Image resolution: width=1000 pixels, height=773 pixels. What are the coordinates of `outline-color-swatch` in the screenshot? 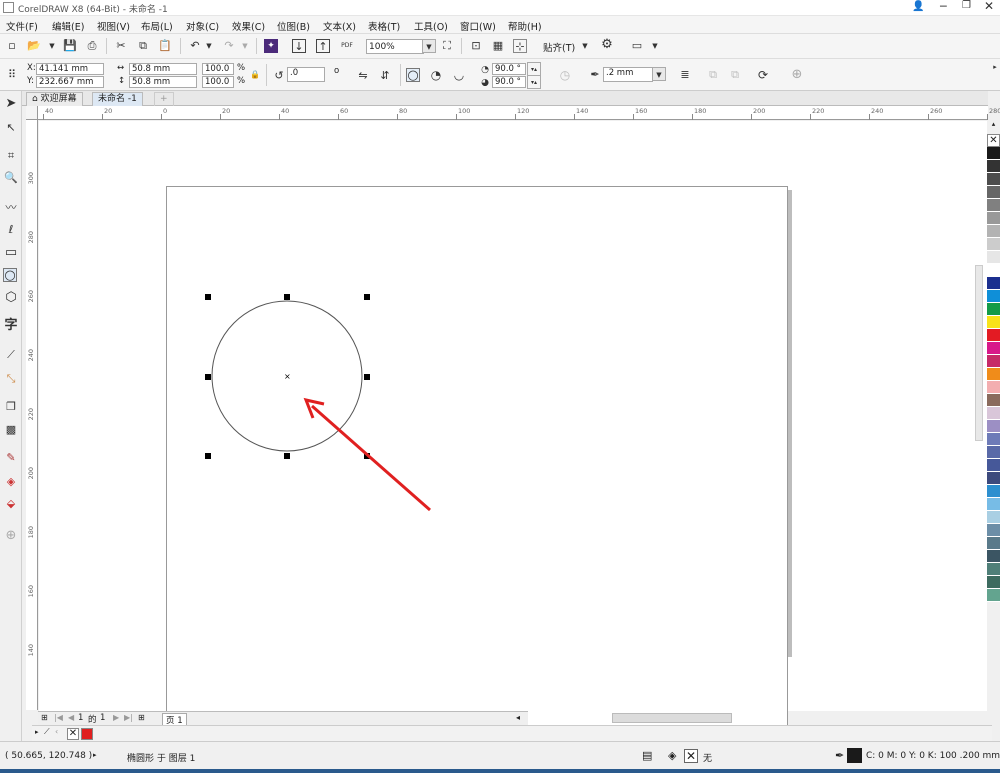 It's located at (854, 755).